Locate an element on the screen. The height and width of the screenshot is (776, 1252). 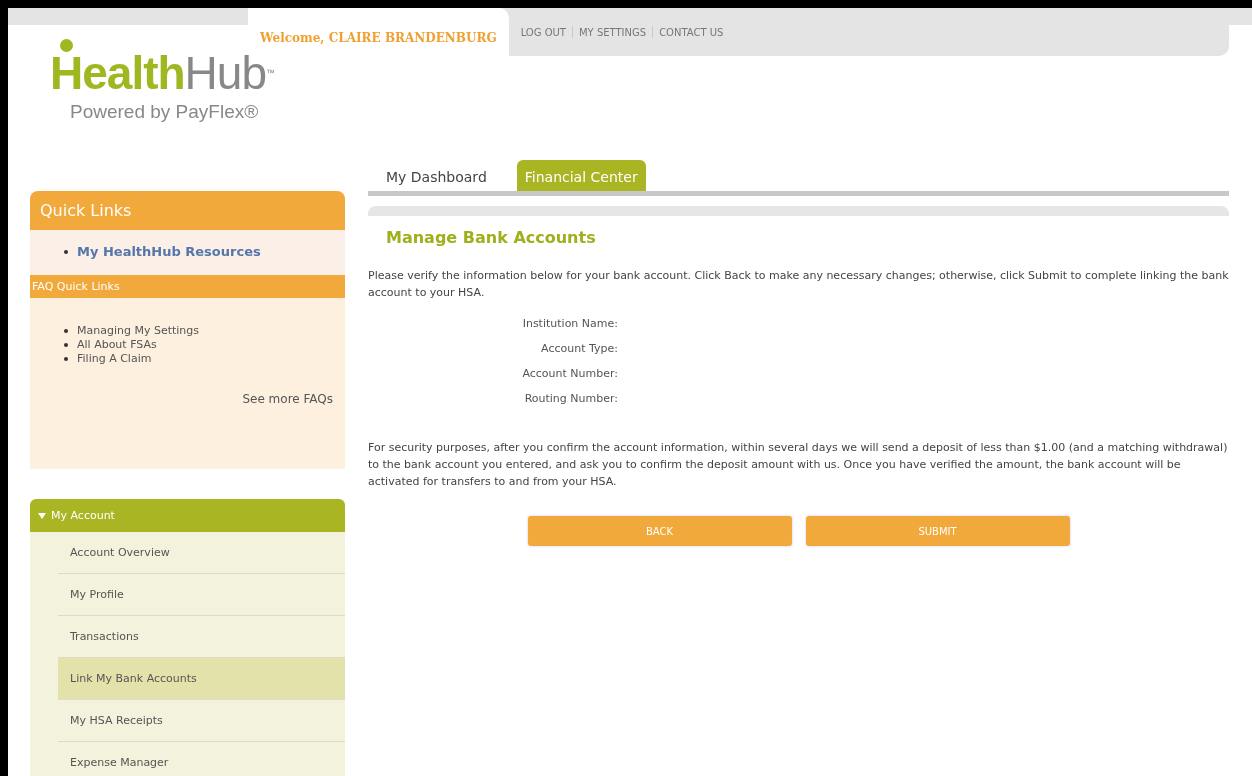
field-label: Institution Name: is located at coordinates (570, 323).